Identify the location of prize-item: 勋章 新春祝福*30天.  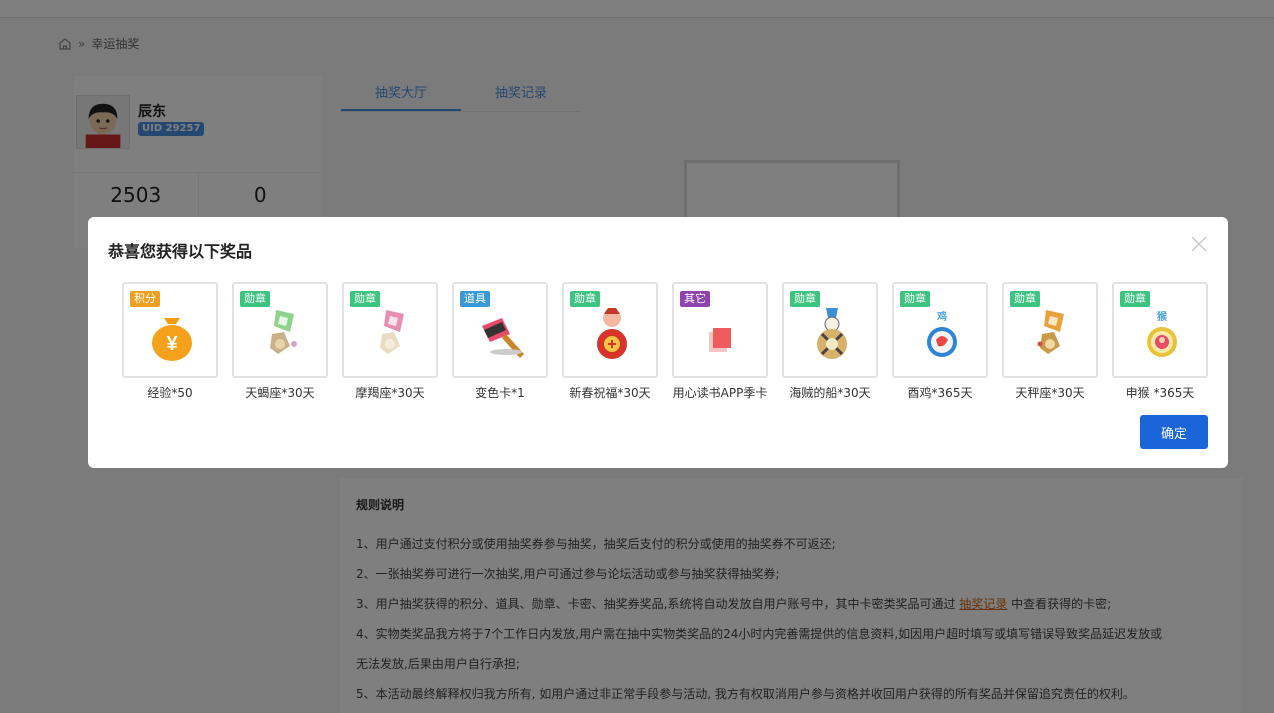
(610, 341).